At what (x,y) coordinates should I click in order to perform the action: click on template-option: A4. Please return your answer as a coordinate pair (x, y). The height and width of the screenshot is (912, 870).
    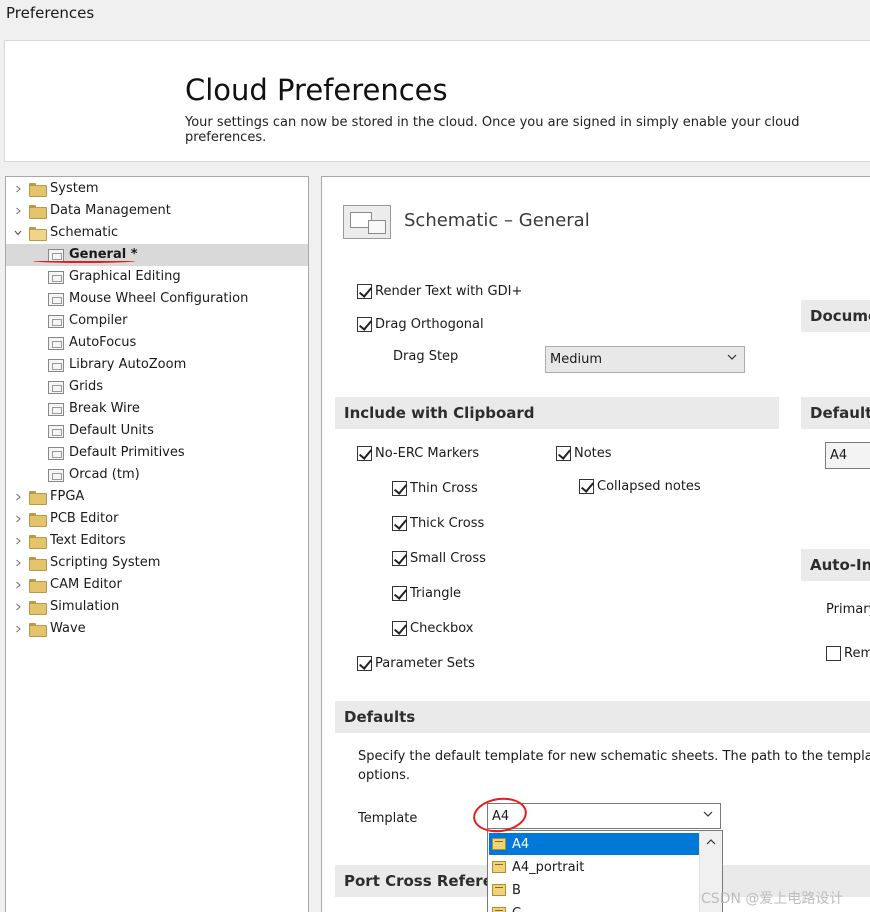
    Looking at the image, I should click on (594, 844).